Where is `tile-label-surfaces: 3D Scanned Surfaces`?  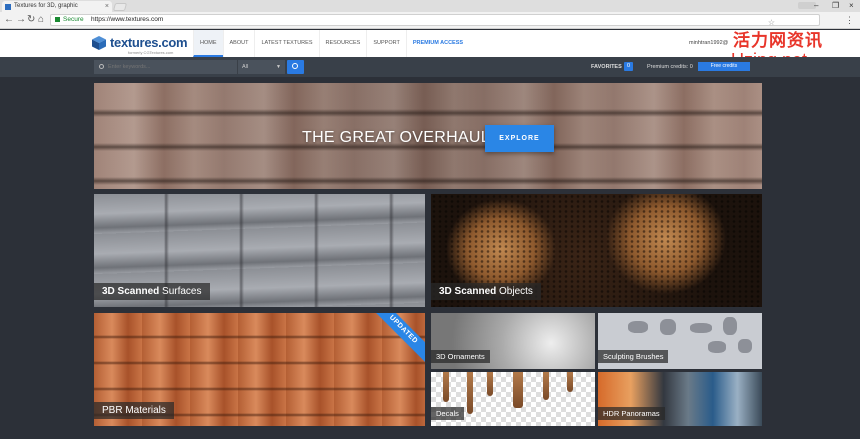
tile-label-surfaces: 3D Scanned Surfaces is located at coordinates (152, 291).